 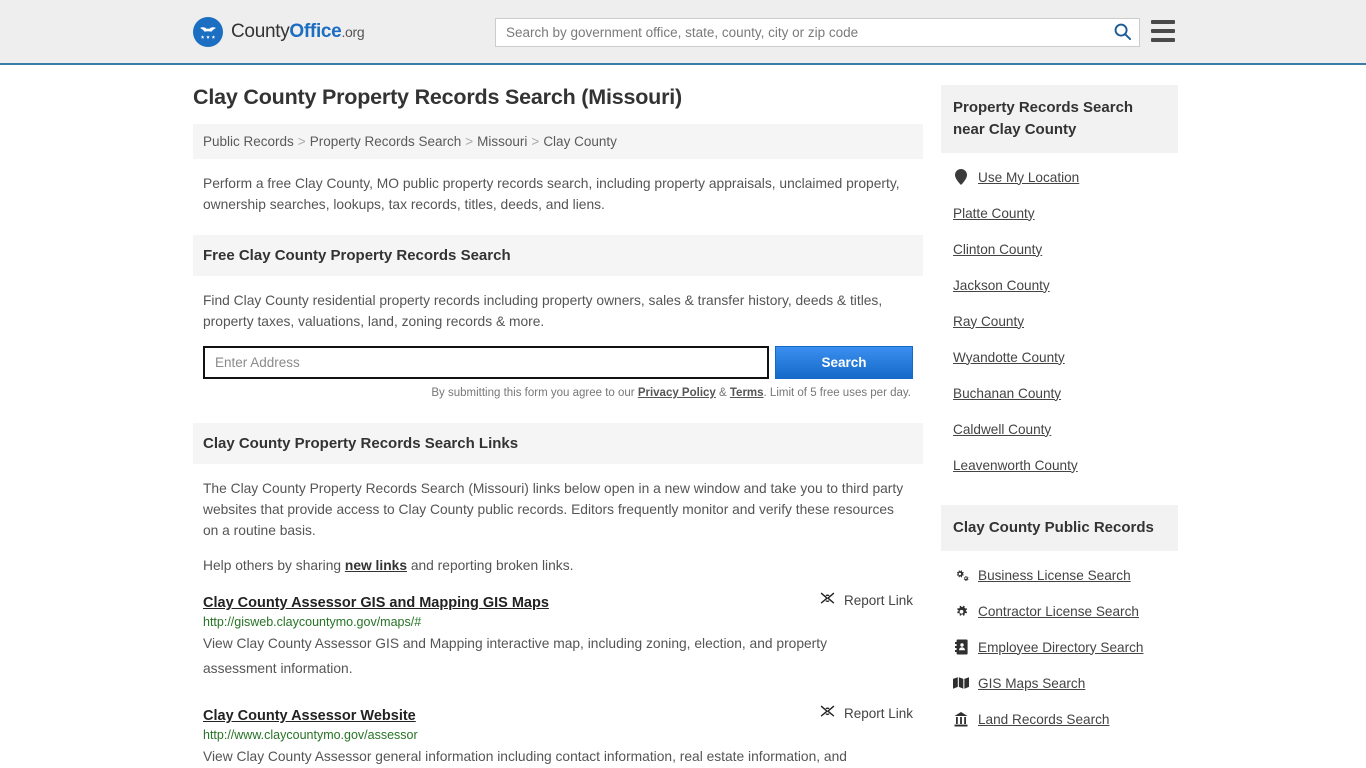 What do you see at coordinates (837, 393) in the screenshot?
I see `disclaimer-suffix: . Limit of 5 free uses per day.` at bounding box center [837, 393].